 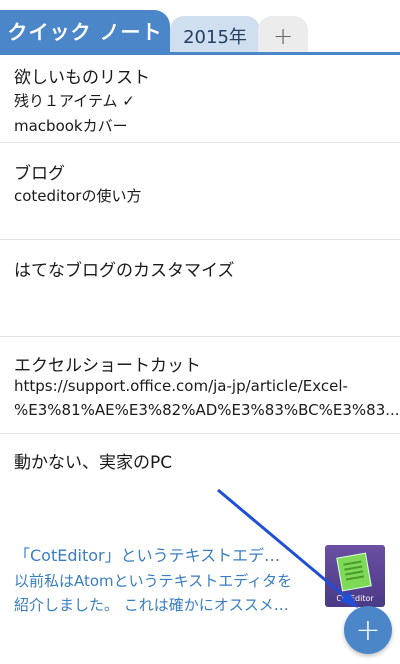 What do you see at coordinates (74, 101) in the screenshot?
I see `note-line: 残り１アイテム ✓` at bounding box center [74, 101].